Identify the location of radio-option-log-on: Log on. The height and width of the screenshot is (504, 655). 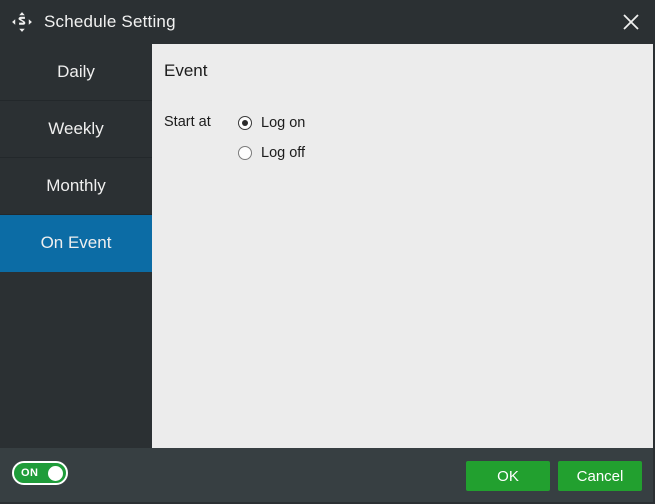
(271, 123).